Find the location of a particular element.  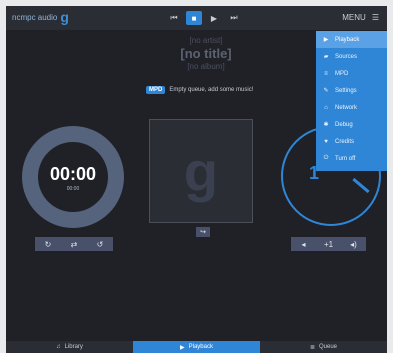

tab-queue-label: Queue is located at coordinates (328, 347).